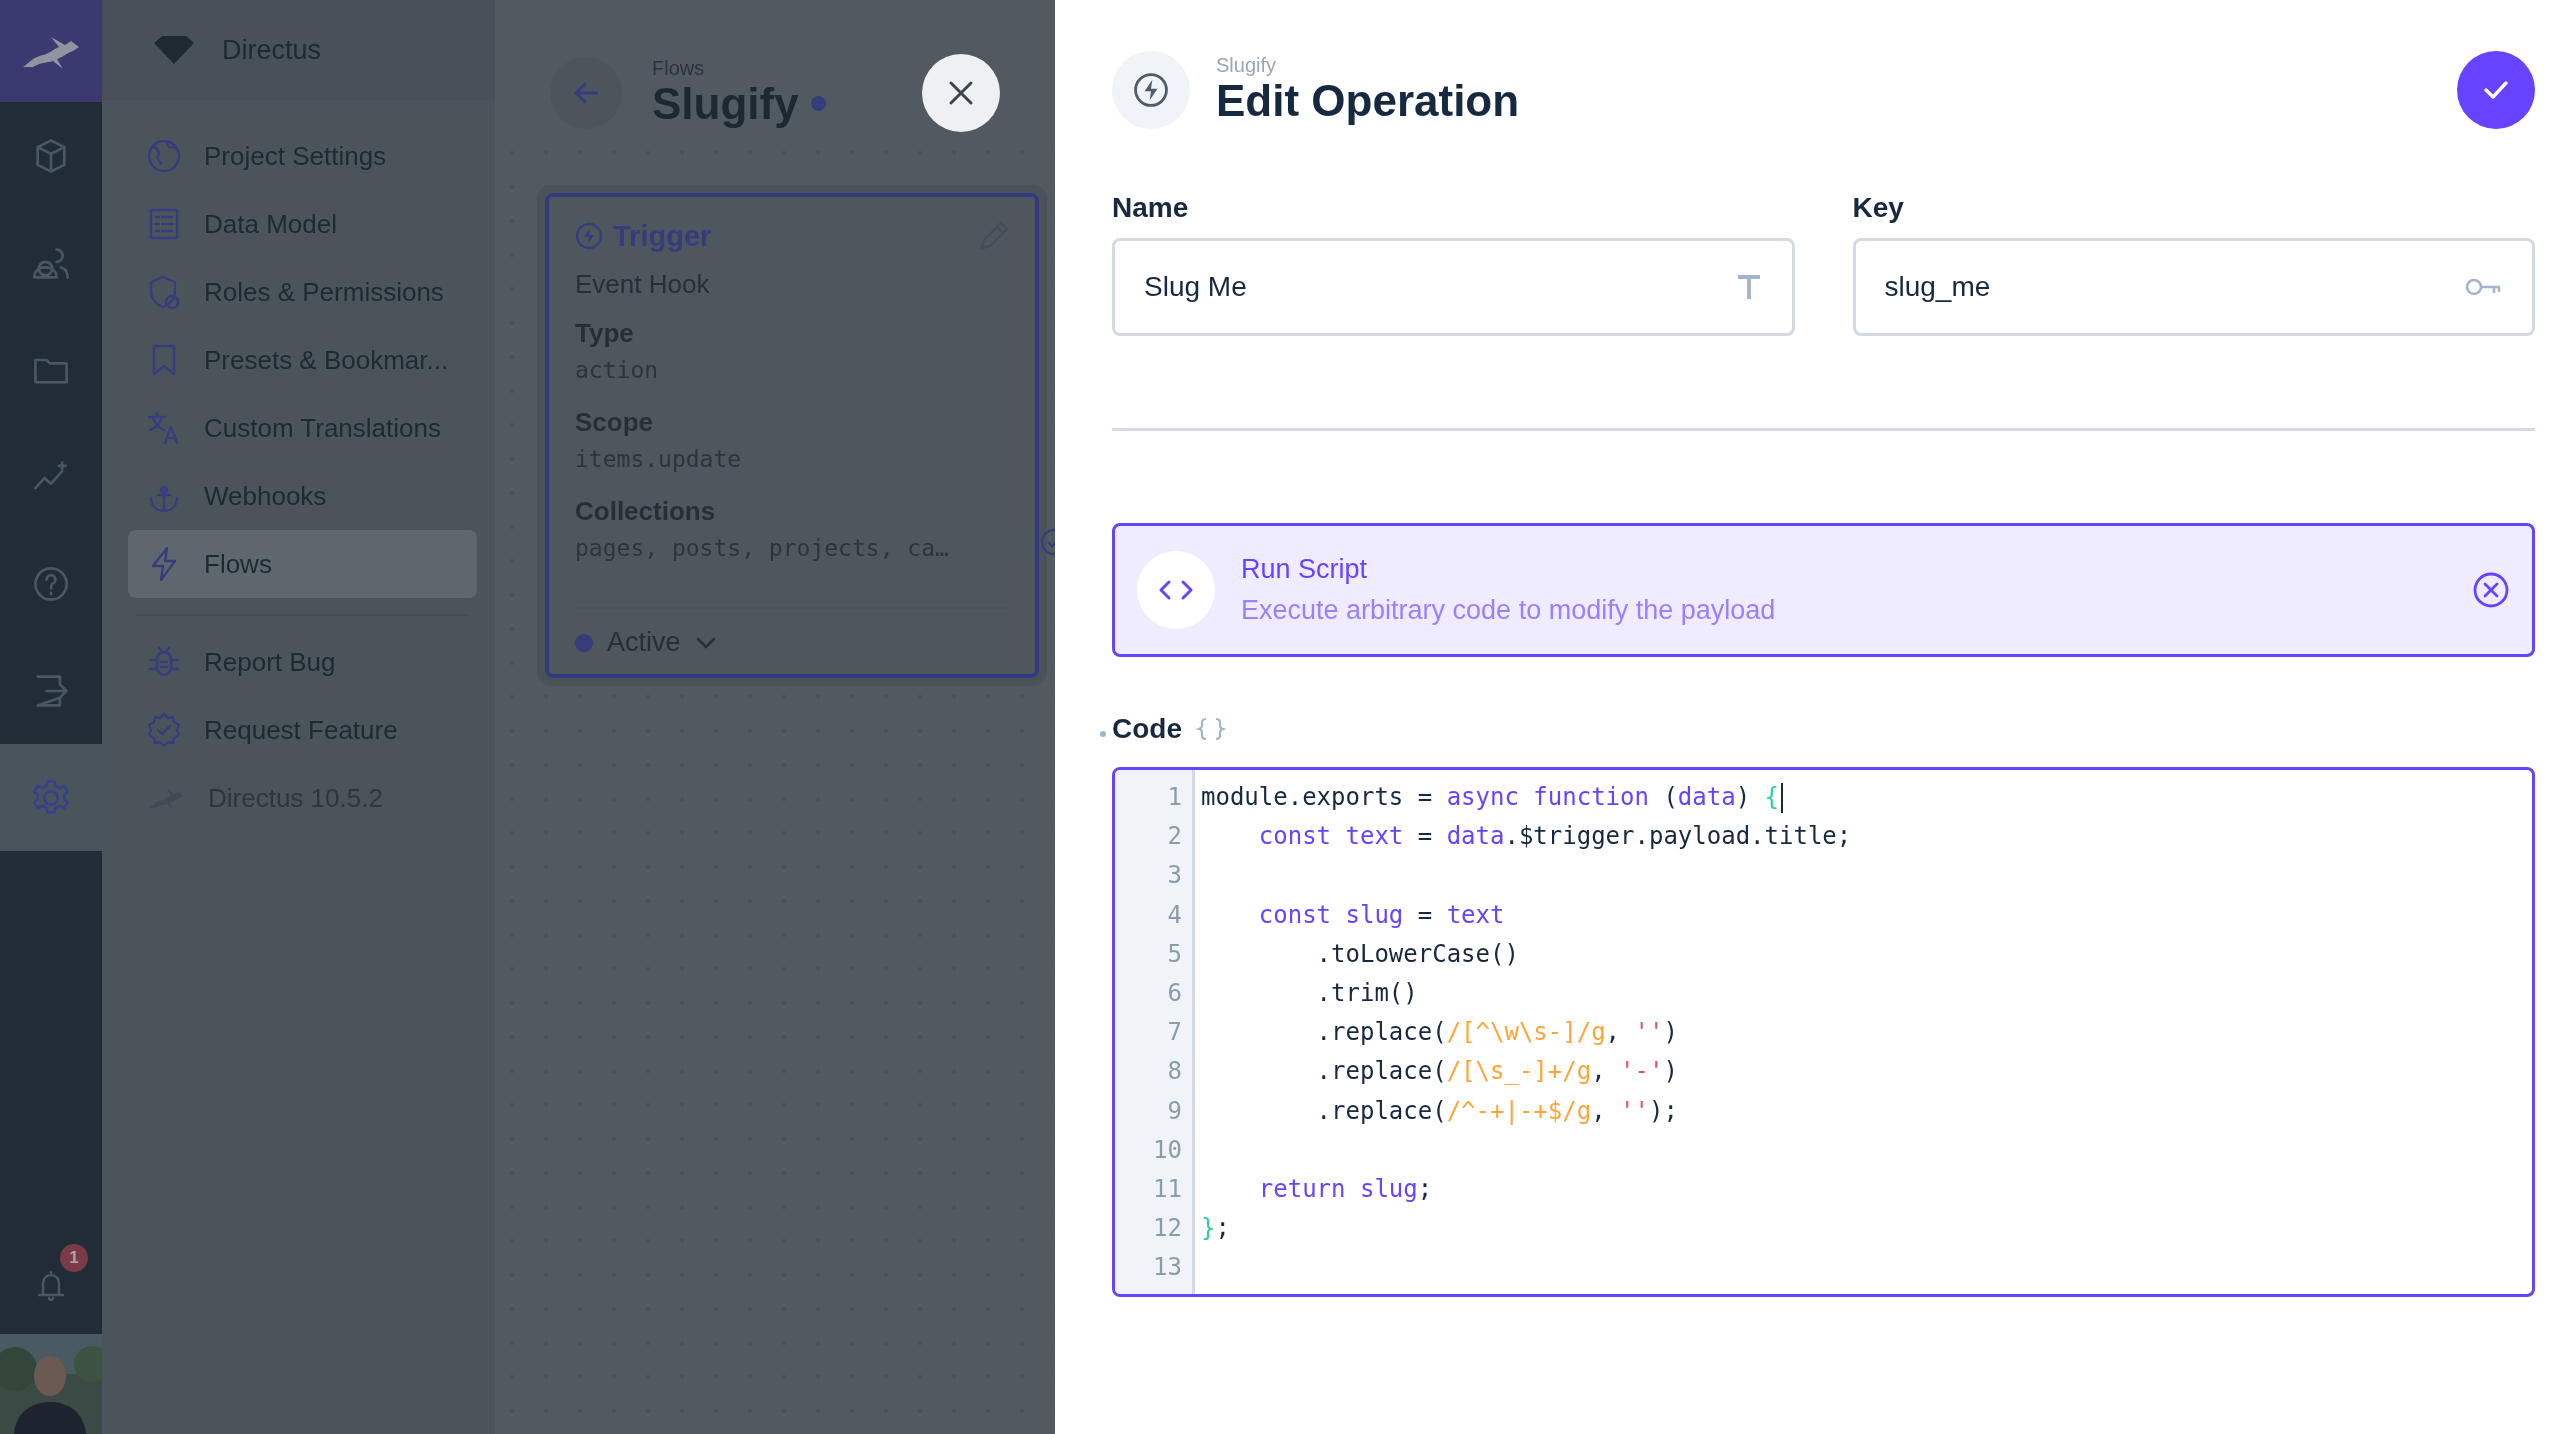  Describe the element at coordinates (74, 1258) in the screenshot. I see `notification-badge: 1` at that location.